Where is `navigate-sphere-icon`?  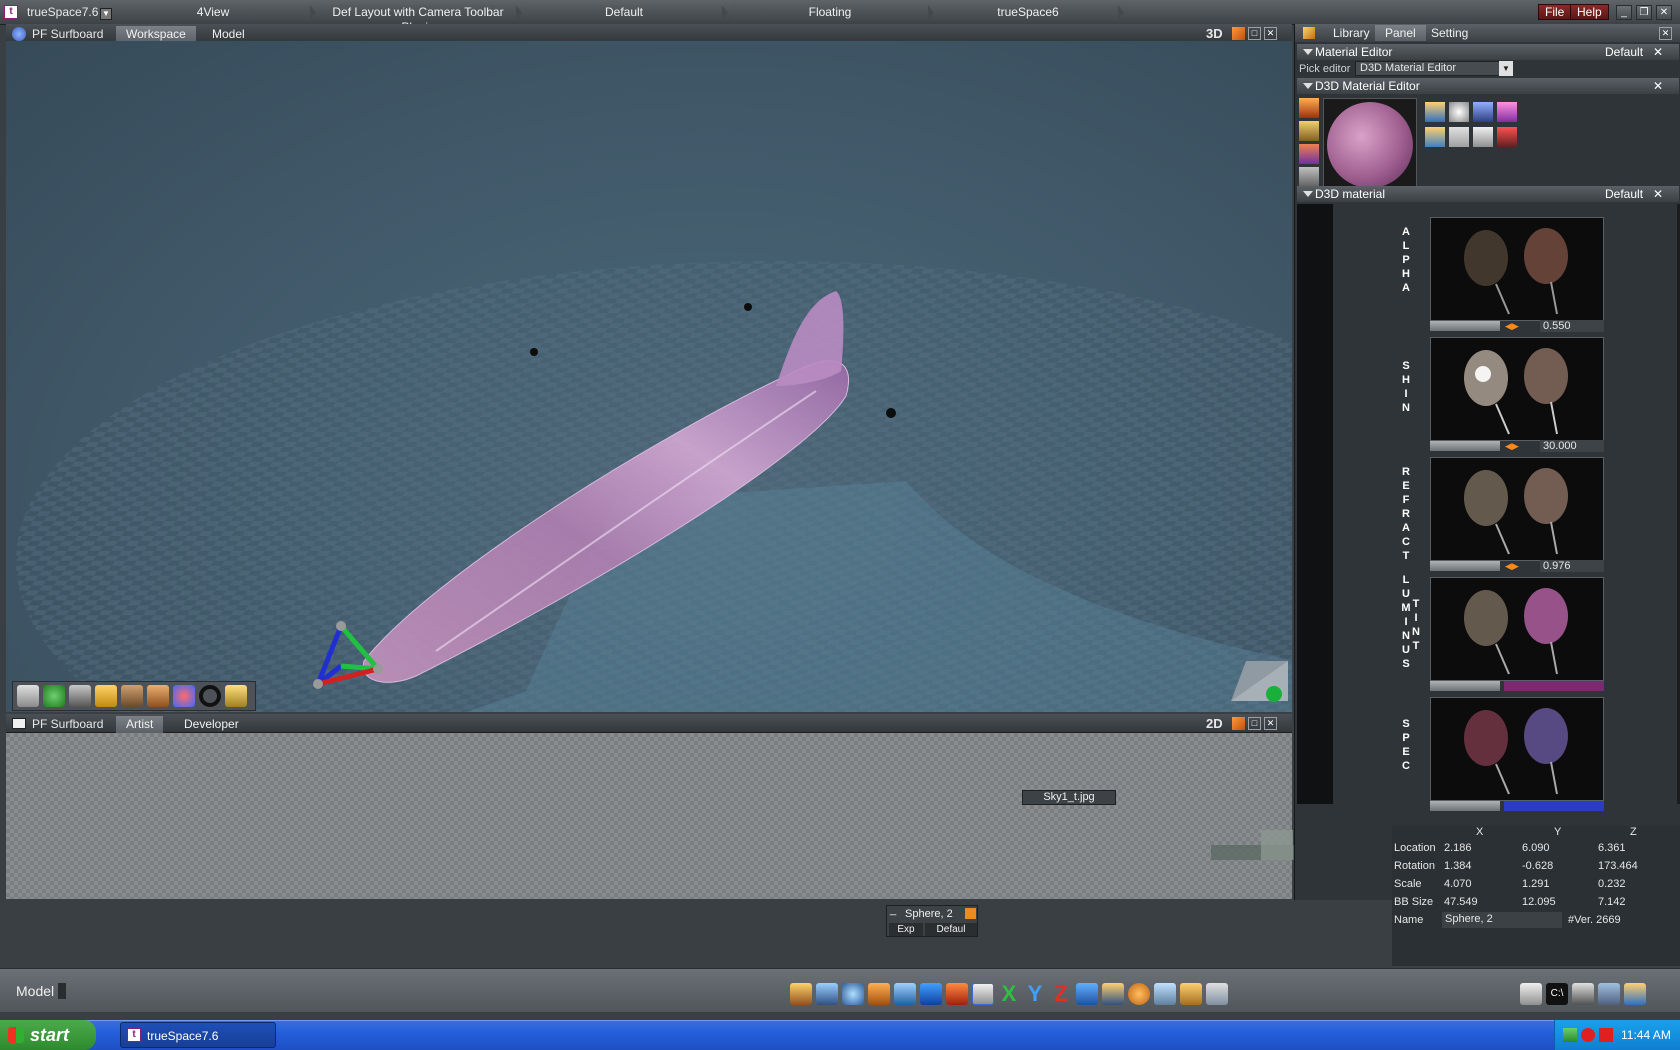 navigate-sphere-icon is located at coordinates (54, 696).